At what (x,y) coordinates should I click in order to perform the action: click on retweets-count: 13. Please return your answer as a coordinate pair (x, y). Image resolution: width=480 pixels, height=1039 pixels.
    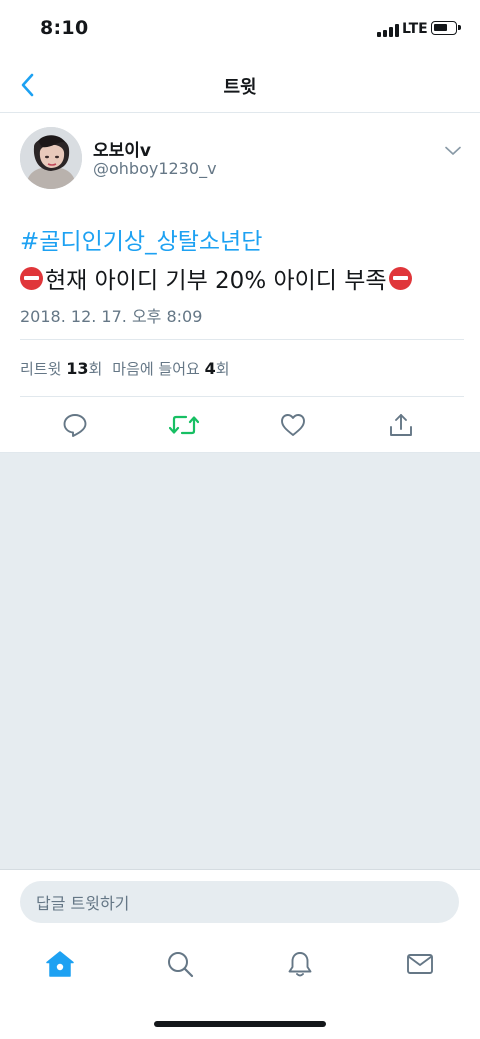
    Looking at the image, I should click on (77, 368).